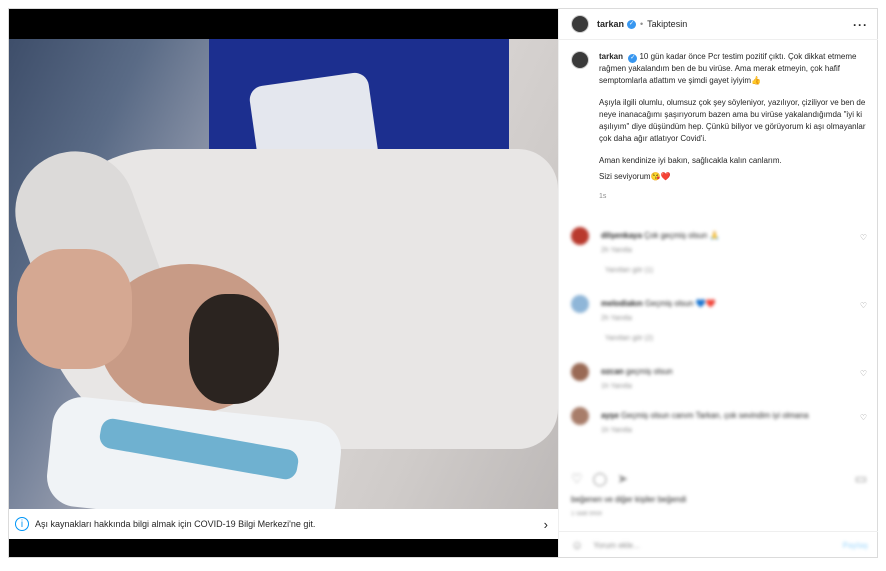  Describe the element at coordinates (667, 24) in the screenshot. I see `follow-status: Takiptesin` at that location.